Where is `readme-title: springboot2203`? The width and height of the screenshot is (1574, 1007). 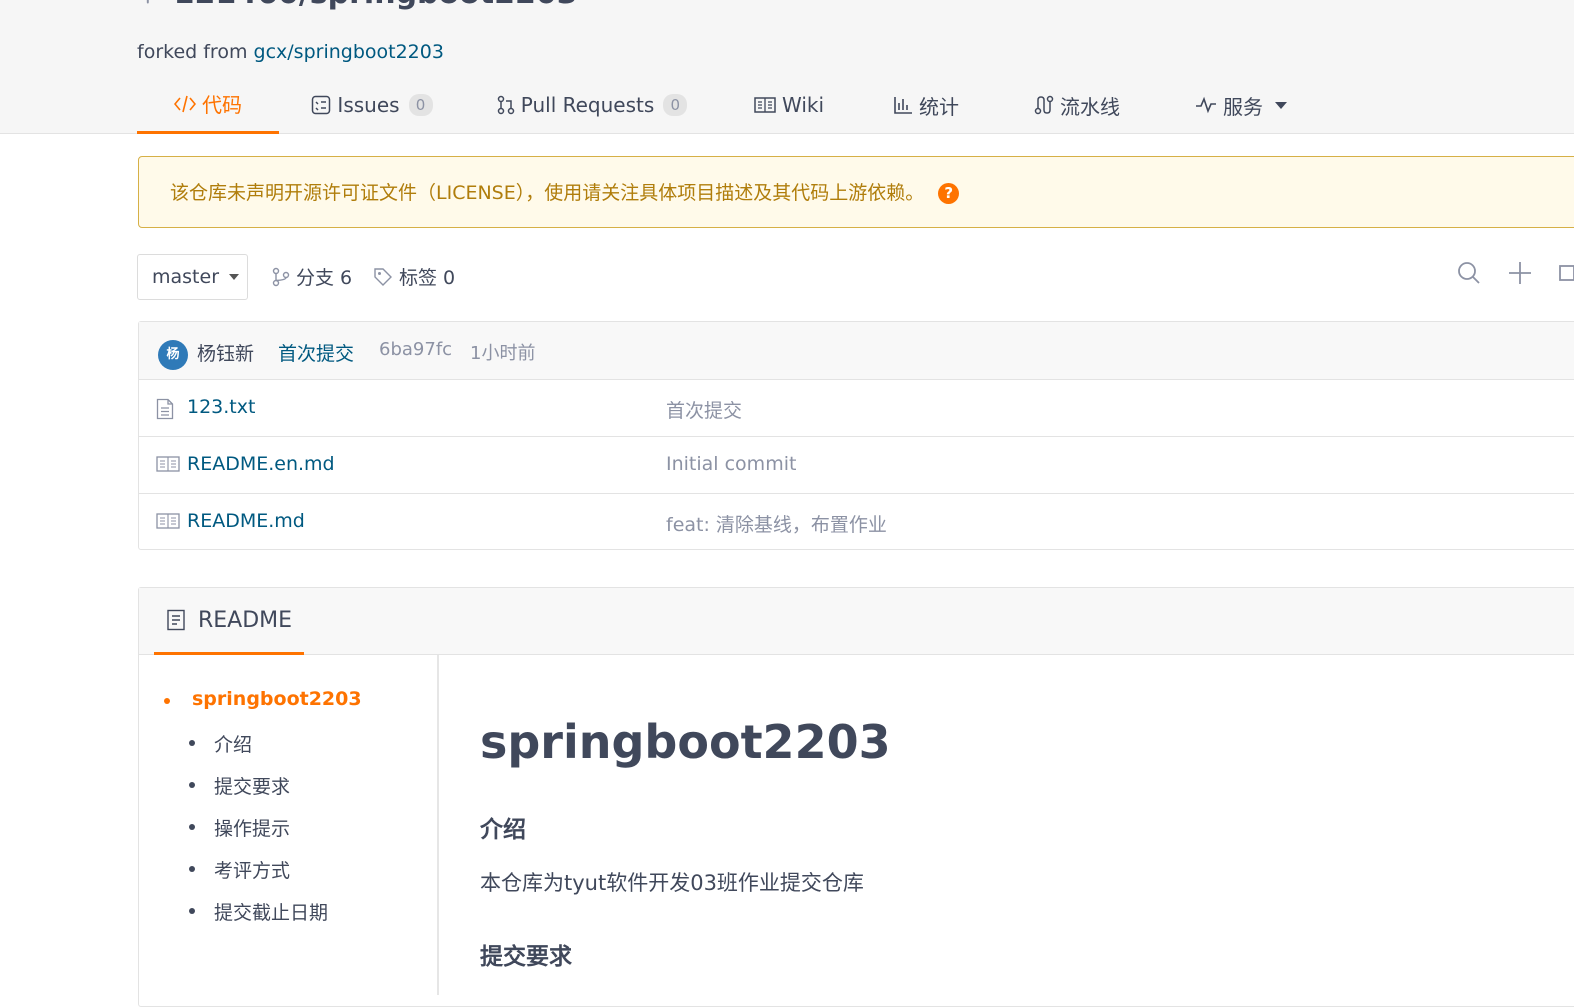 readme-title: springboot2203 is located at coordinates (685, 742).